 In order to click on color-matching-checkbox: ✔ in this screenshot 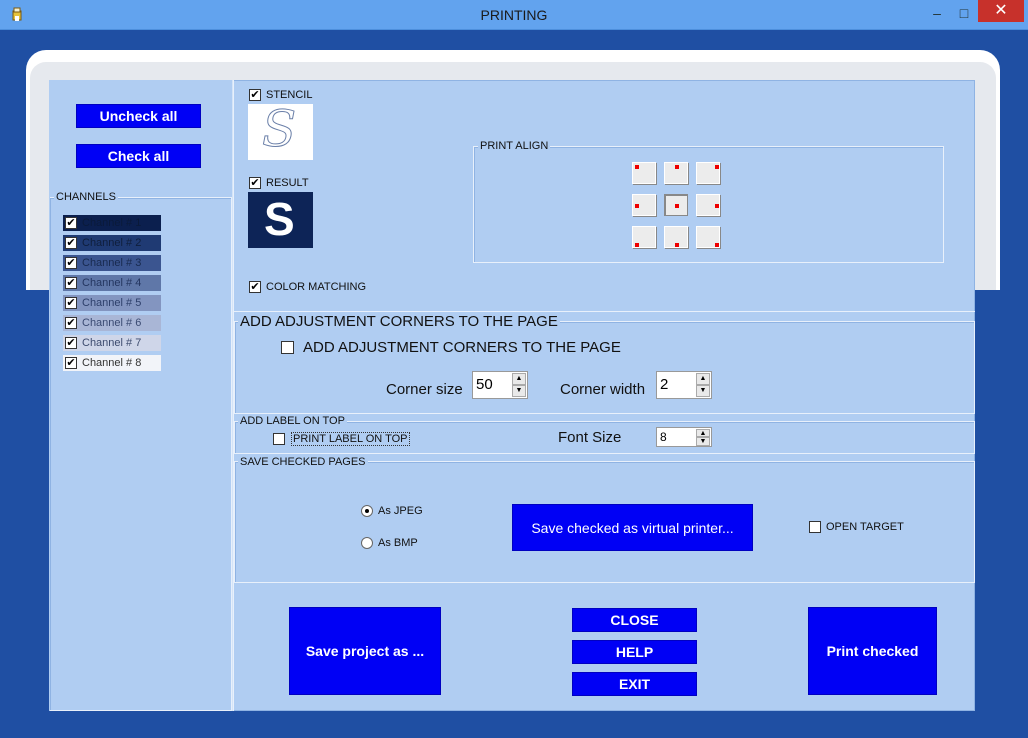, I will do `click(255, 287)`.